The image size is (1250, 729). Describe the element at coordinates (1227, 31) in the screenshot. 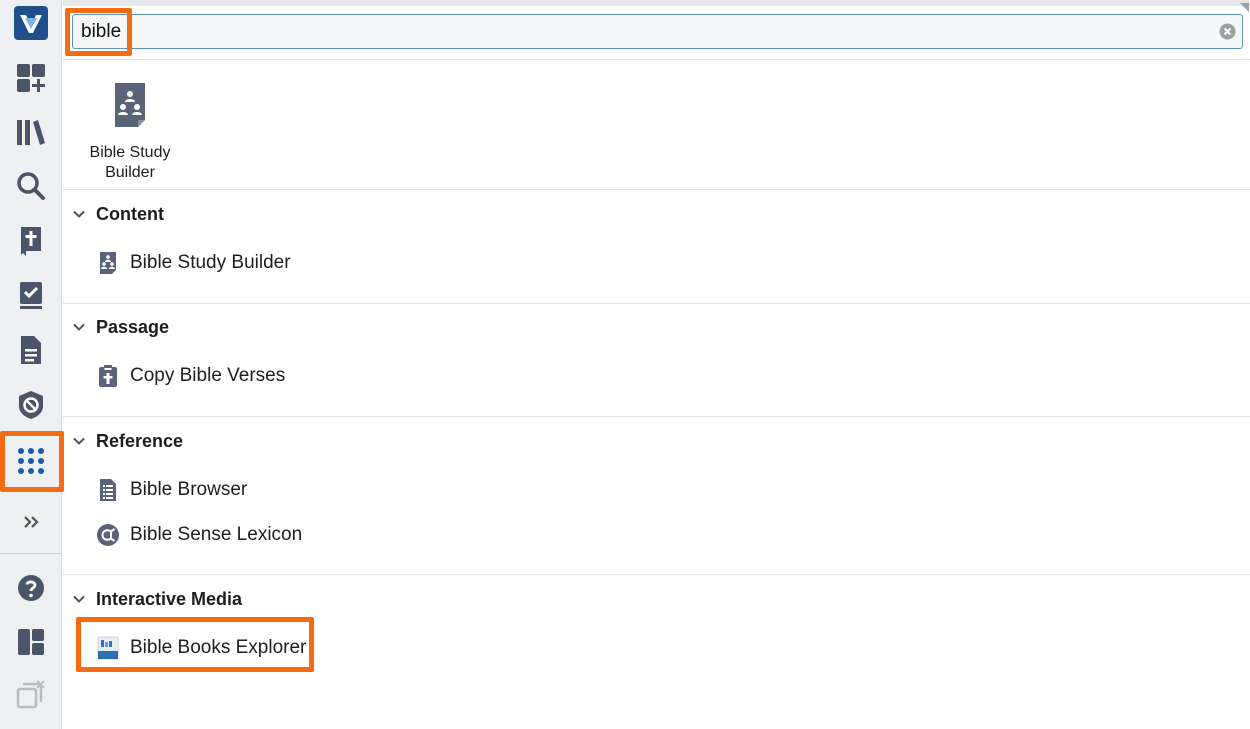

I see `clear-search-icon` at that location.